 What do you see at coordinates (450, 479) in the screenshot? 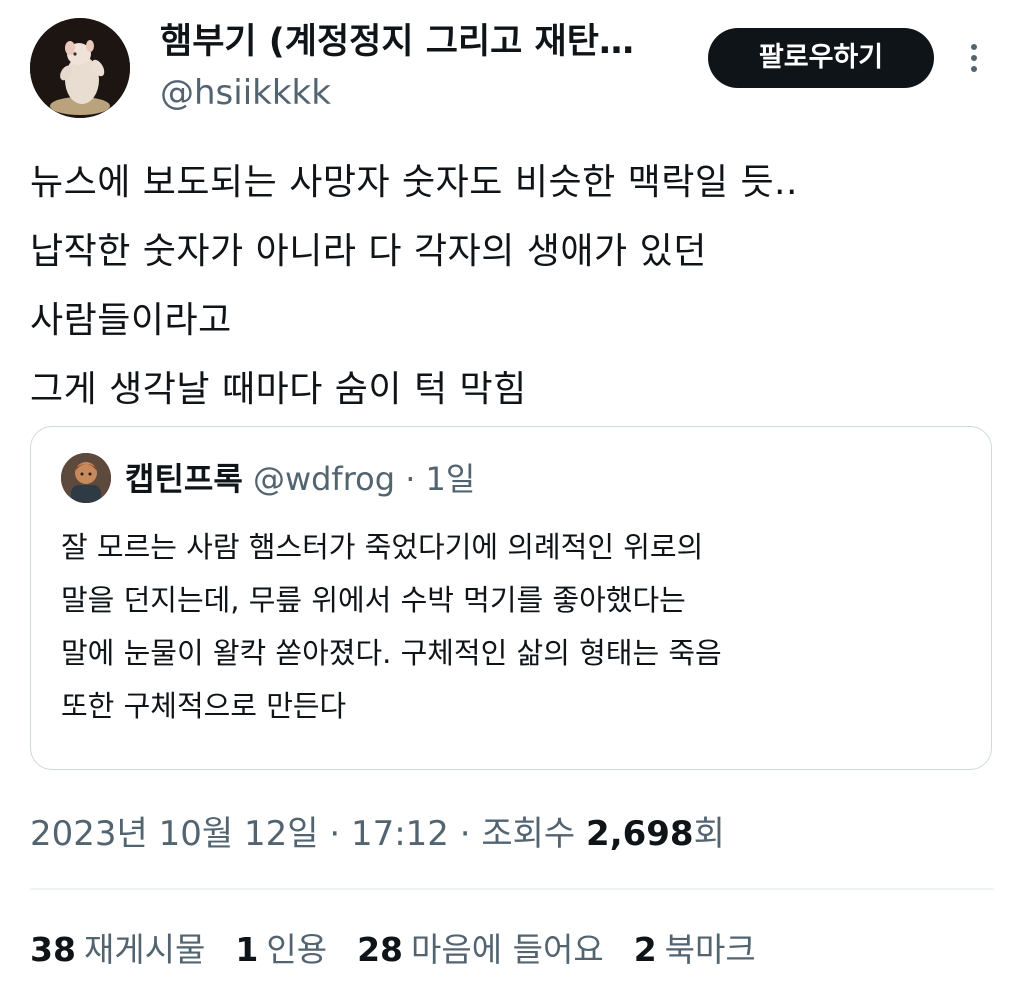
I see `quoted-time: 1일` at bounding box center [450, 479].